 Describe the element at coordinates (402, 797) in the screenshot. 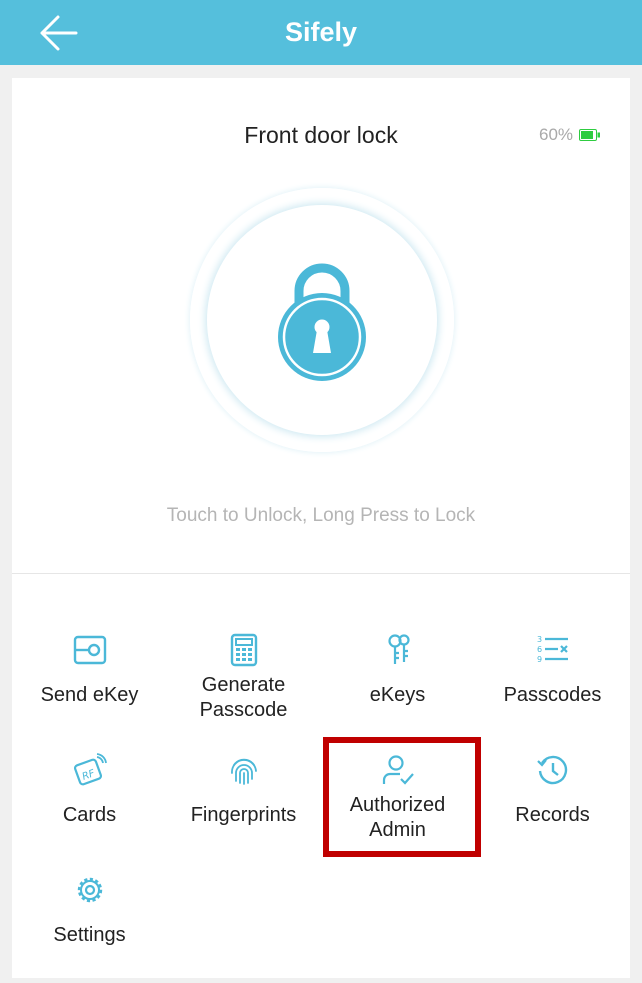

I see `highlight-box` at that location.